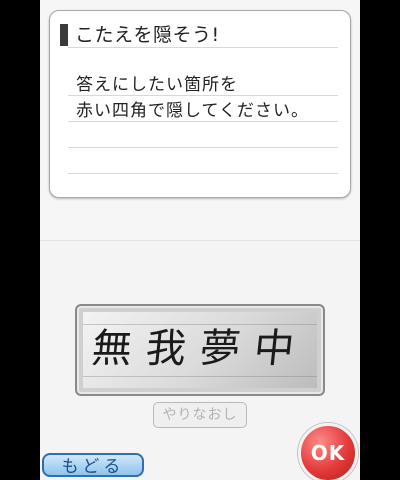 This screenshot has height=480, width=400. Describe the element at coordinates (200, 415) in the screenshot. I see `redo-button: やりなおし` at that location.